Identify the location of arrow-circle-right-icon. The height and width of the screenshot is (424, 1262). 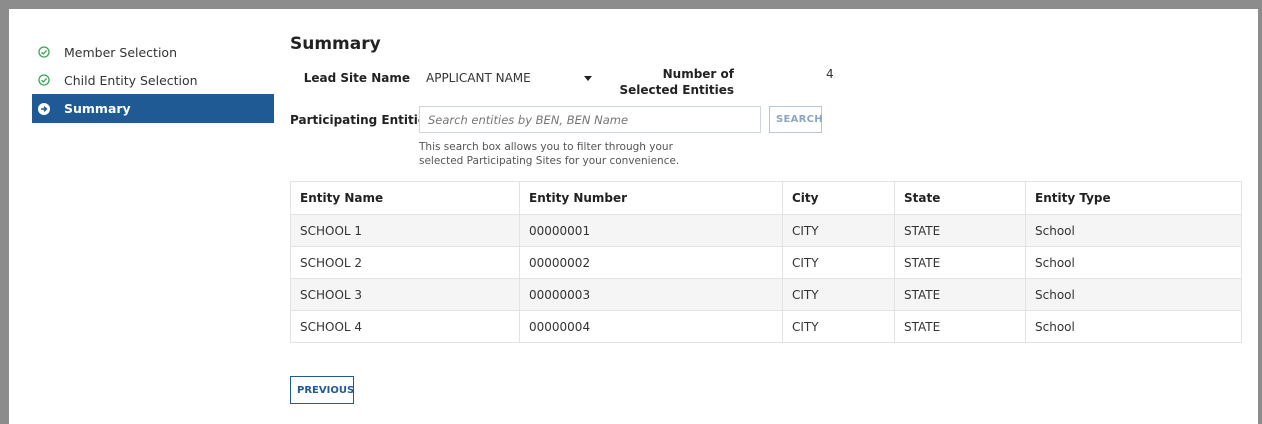
(44, 108).